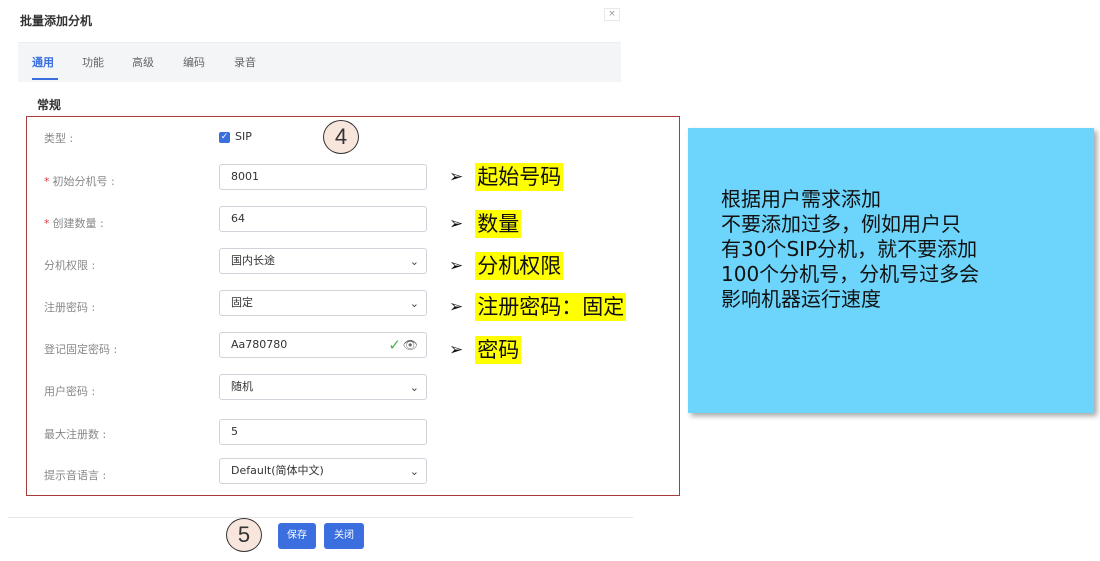  I want to click on max-reg-label: 最大注册数 :, so click(75, 434).